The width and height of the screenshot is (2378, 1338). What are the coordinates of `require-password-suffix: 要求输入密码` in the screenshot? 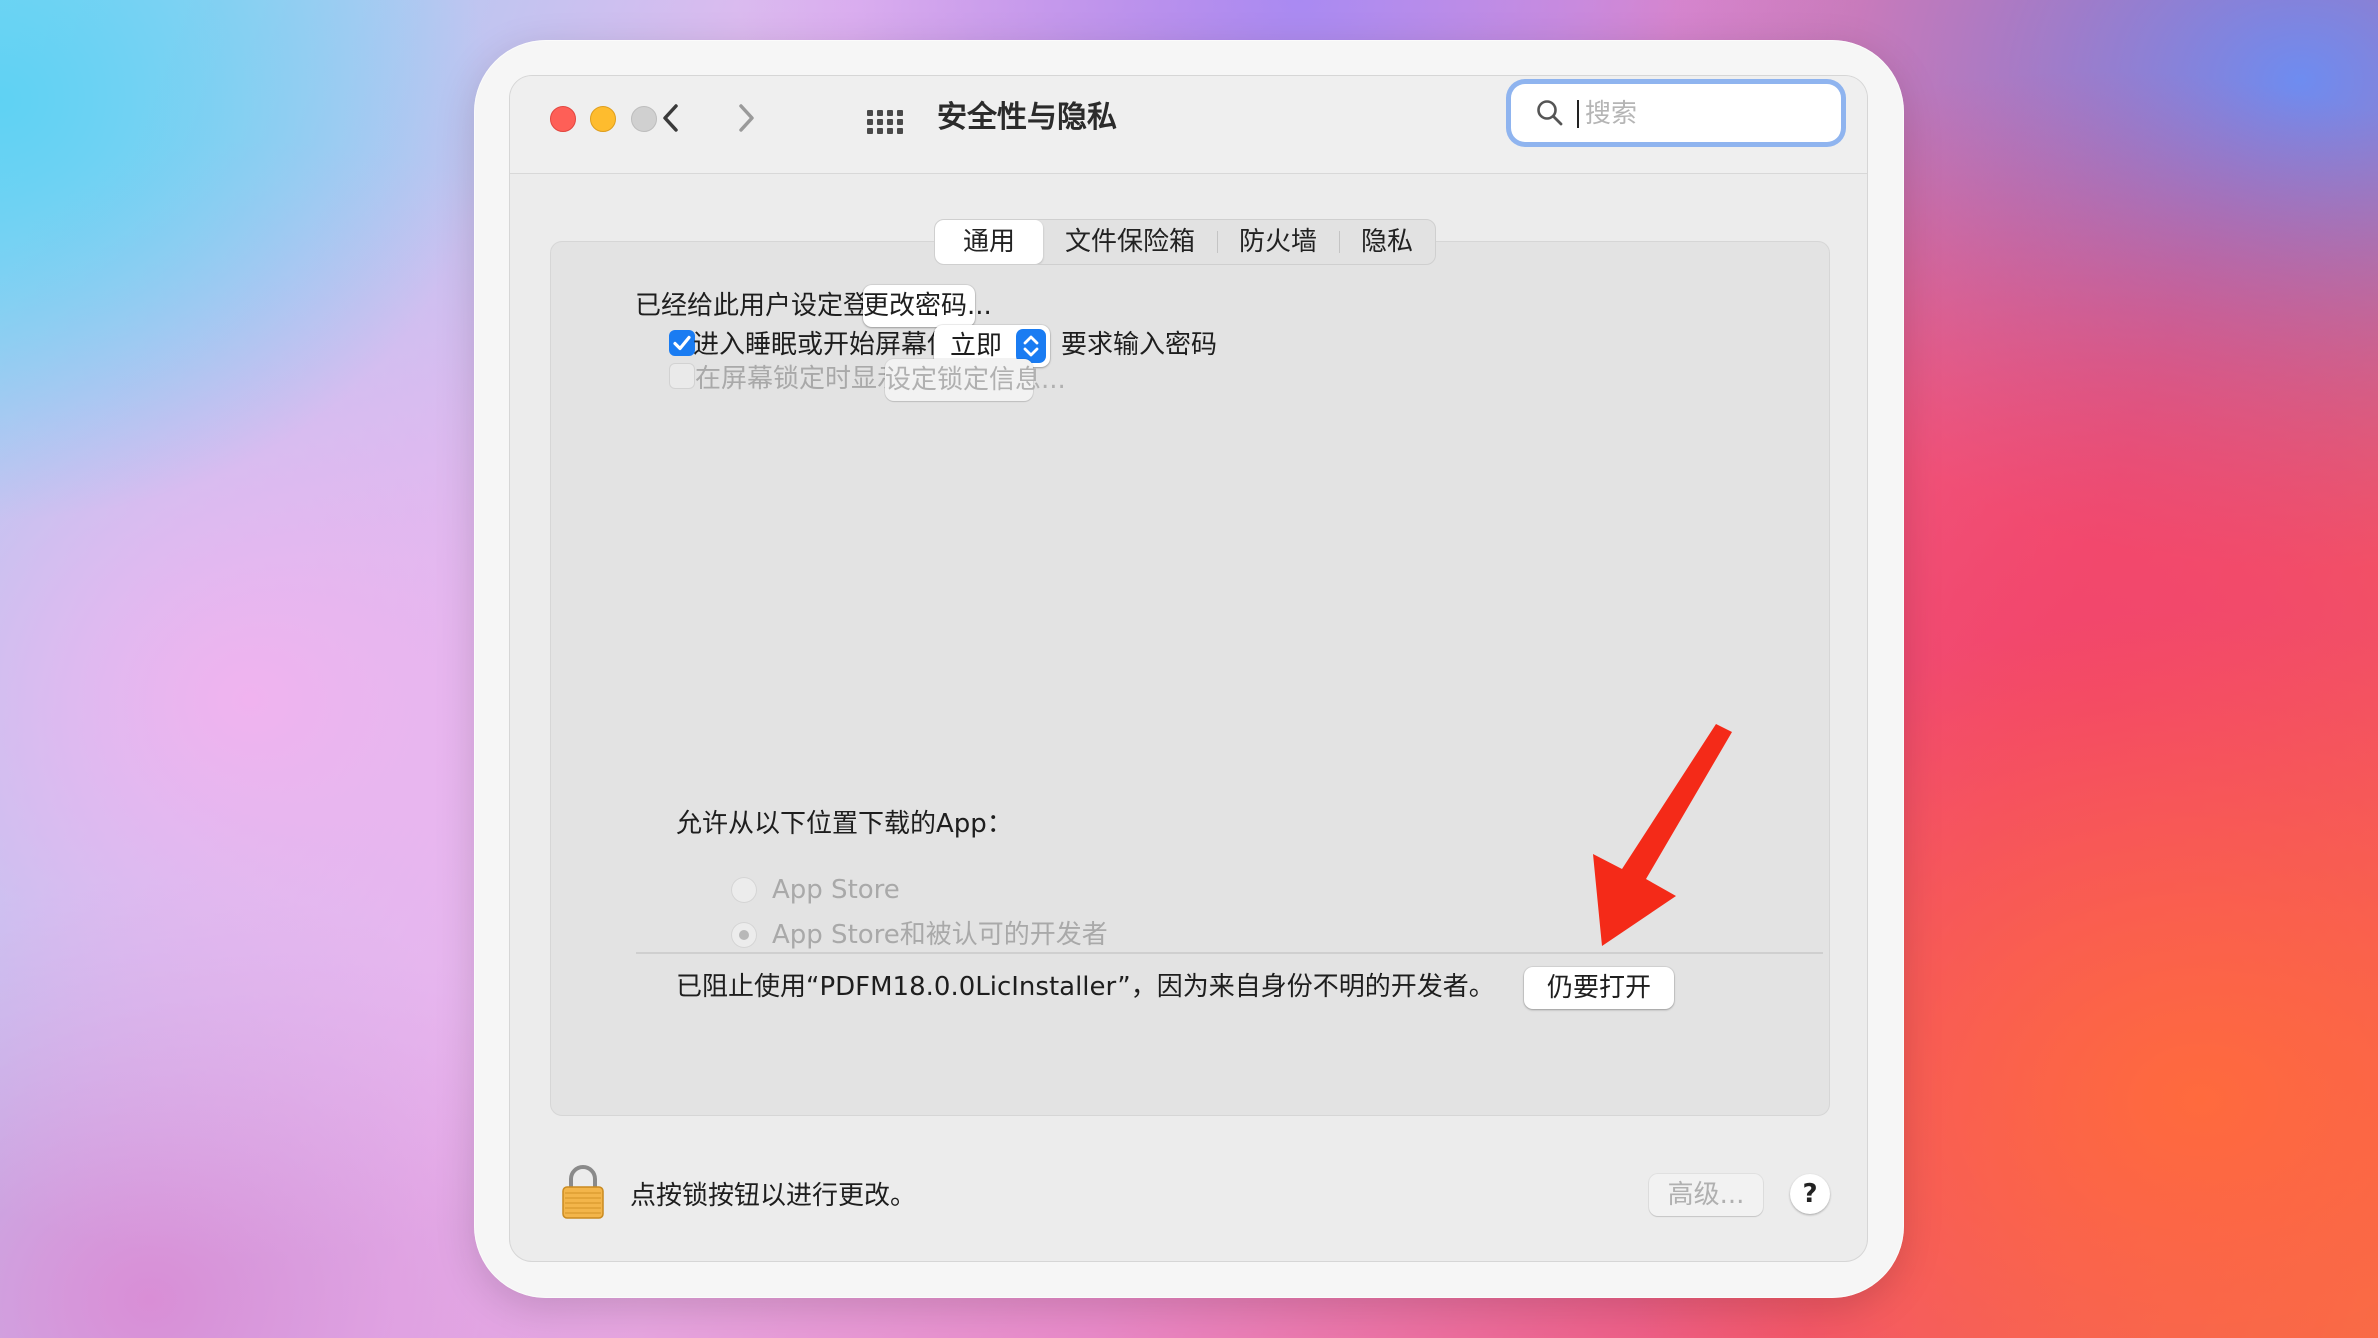 It's located at (1139, 345).